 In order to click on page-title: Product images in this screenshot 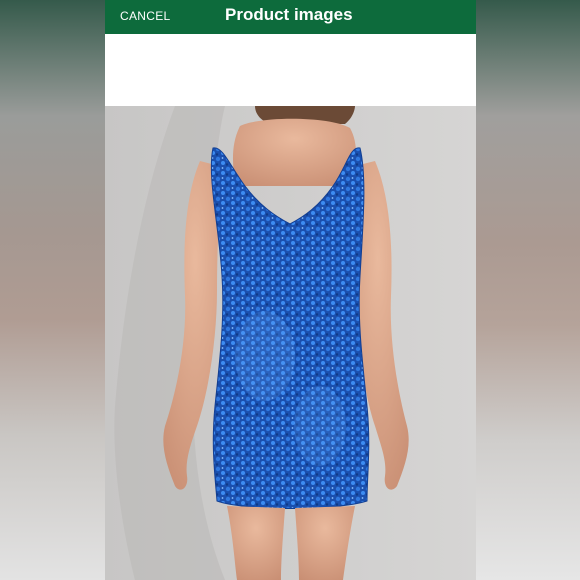, I will do `click(289, 14)`.